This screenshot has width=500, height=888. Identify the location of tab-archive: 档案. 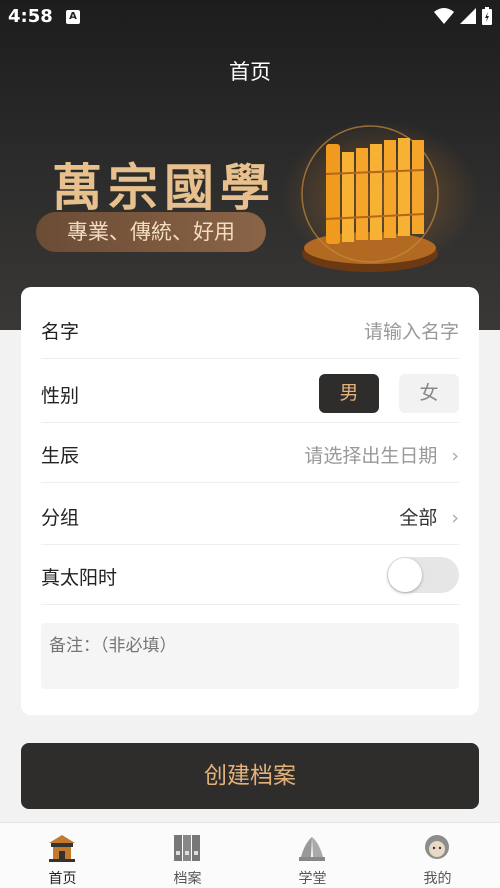
(187, 855).